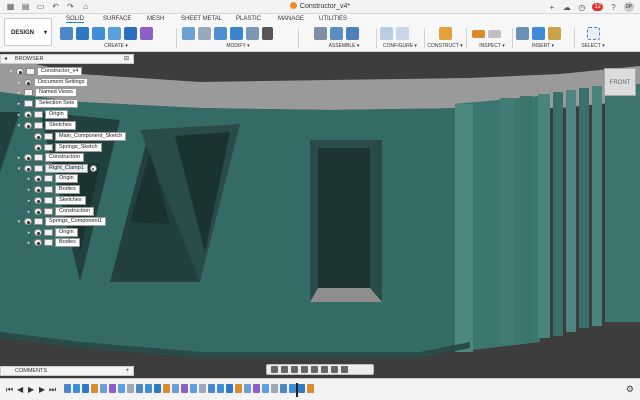 The image size is (640, 400). What do you see at coordinates (82, 33) in the screenshot?
I see `extrude-icon` at bounding box center [82, 33].